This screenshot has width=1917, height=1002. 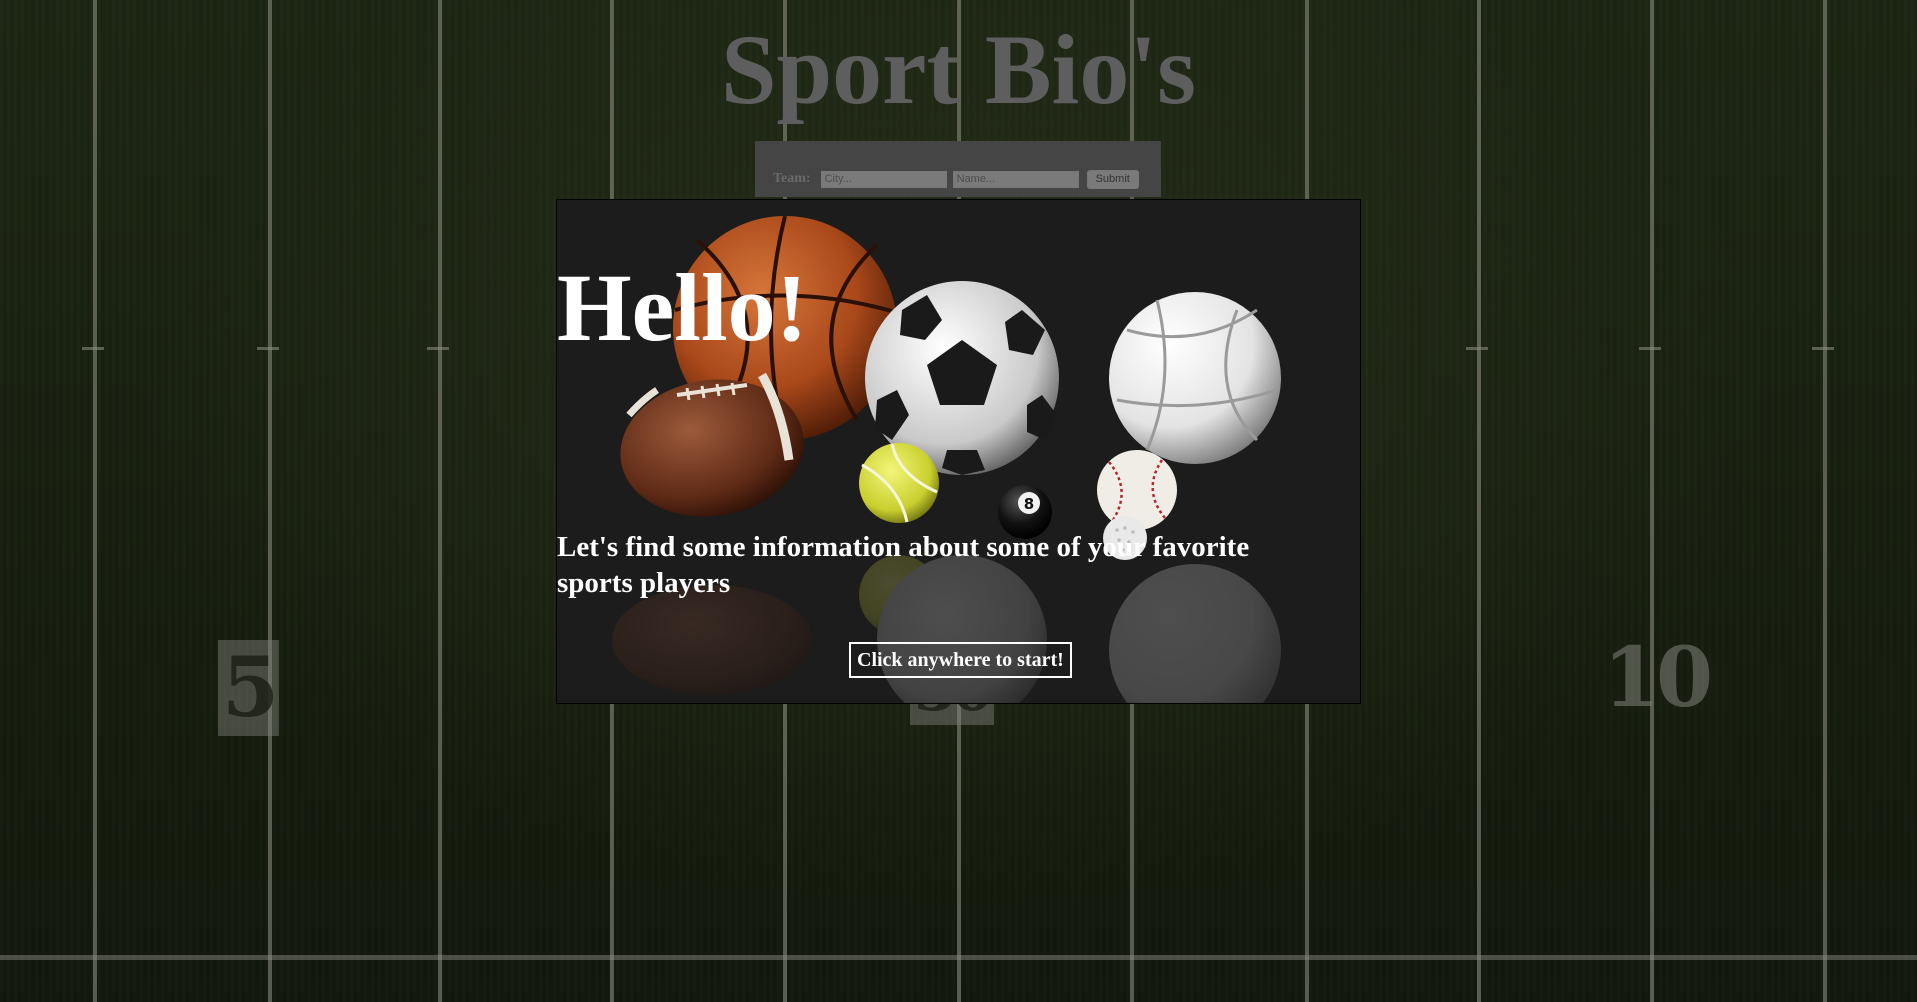 What do you see at coordinates (682, 307) in the screenshot?
I see `modal-heading: Hello!` at bounding box center [682, 307].